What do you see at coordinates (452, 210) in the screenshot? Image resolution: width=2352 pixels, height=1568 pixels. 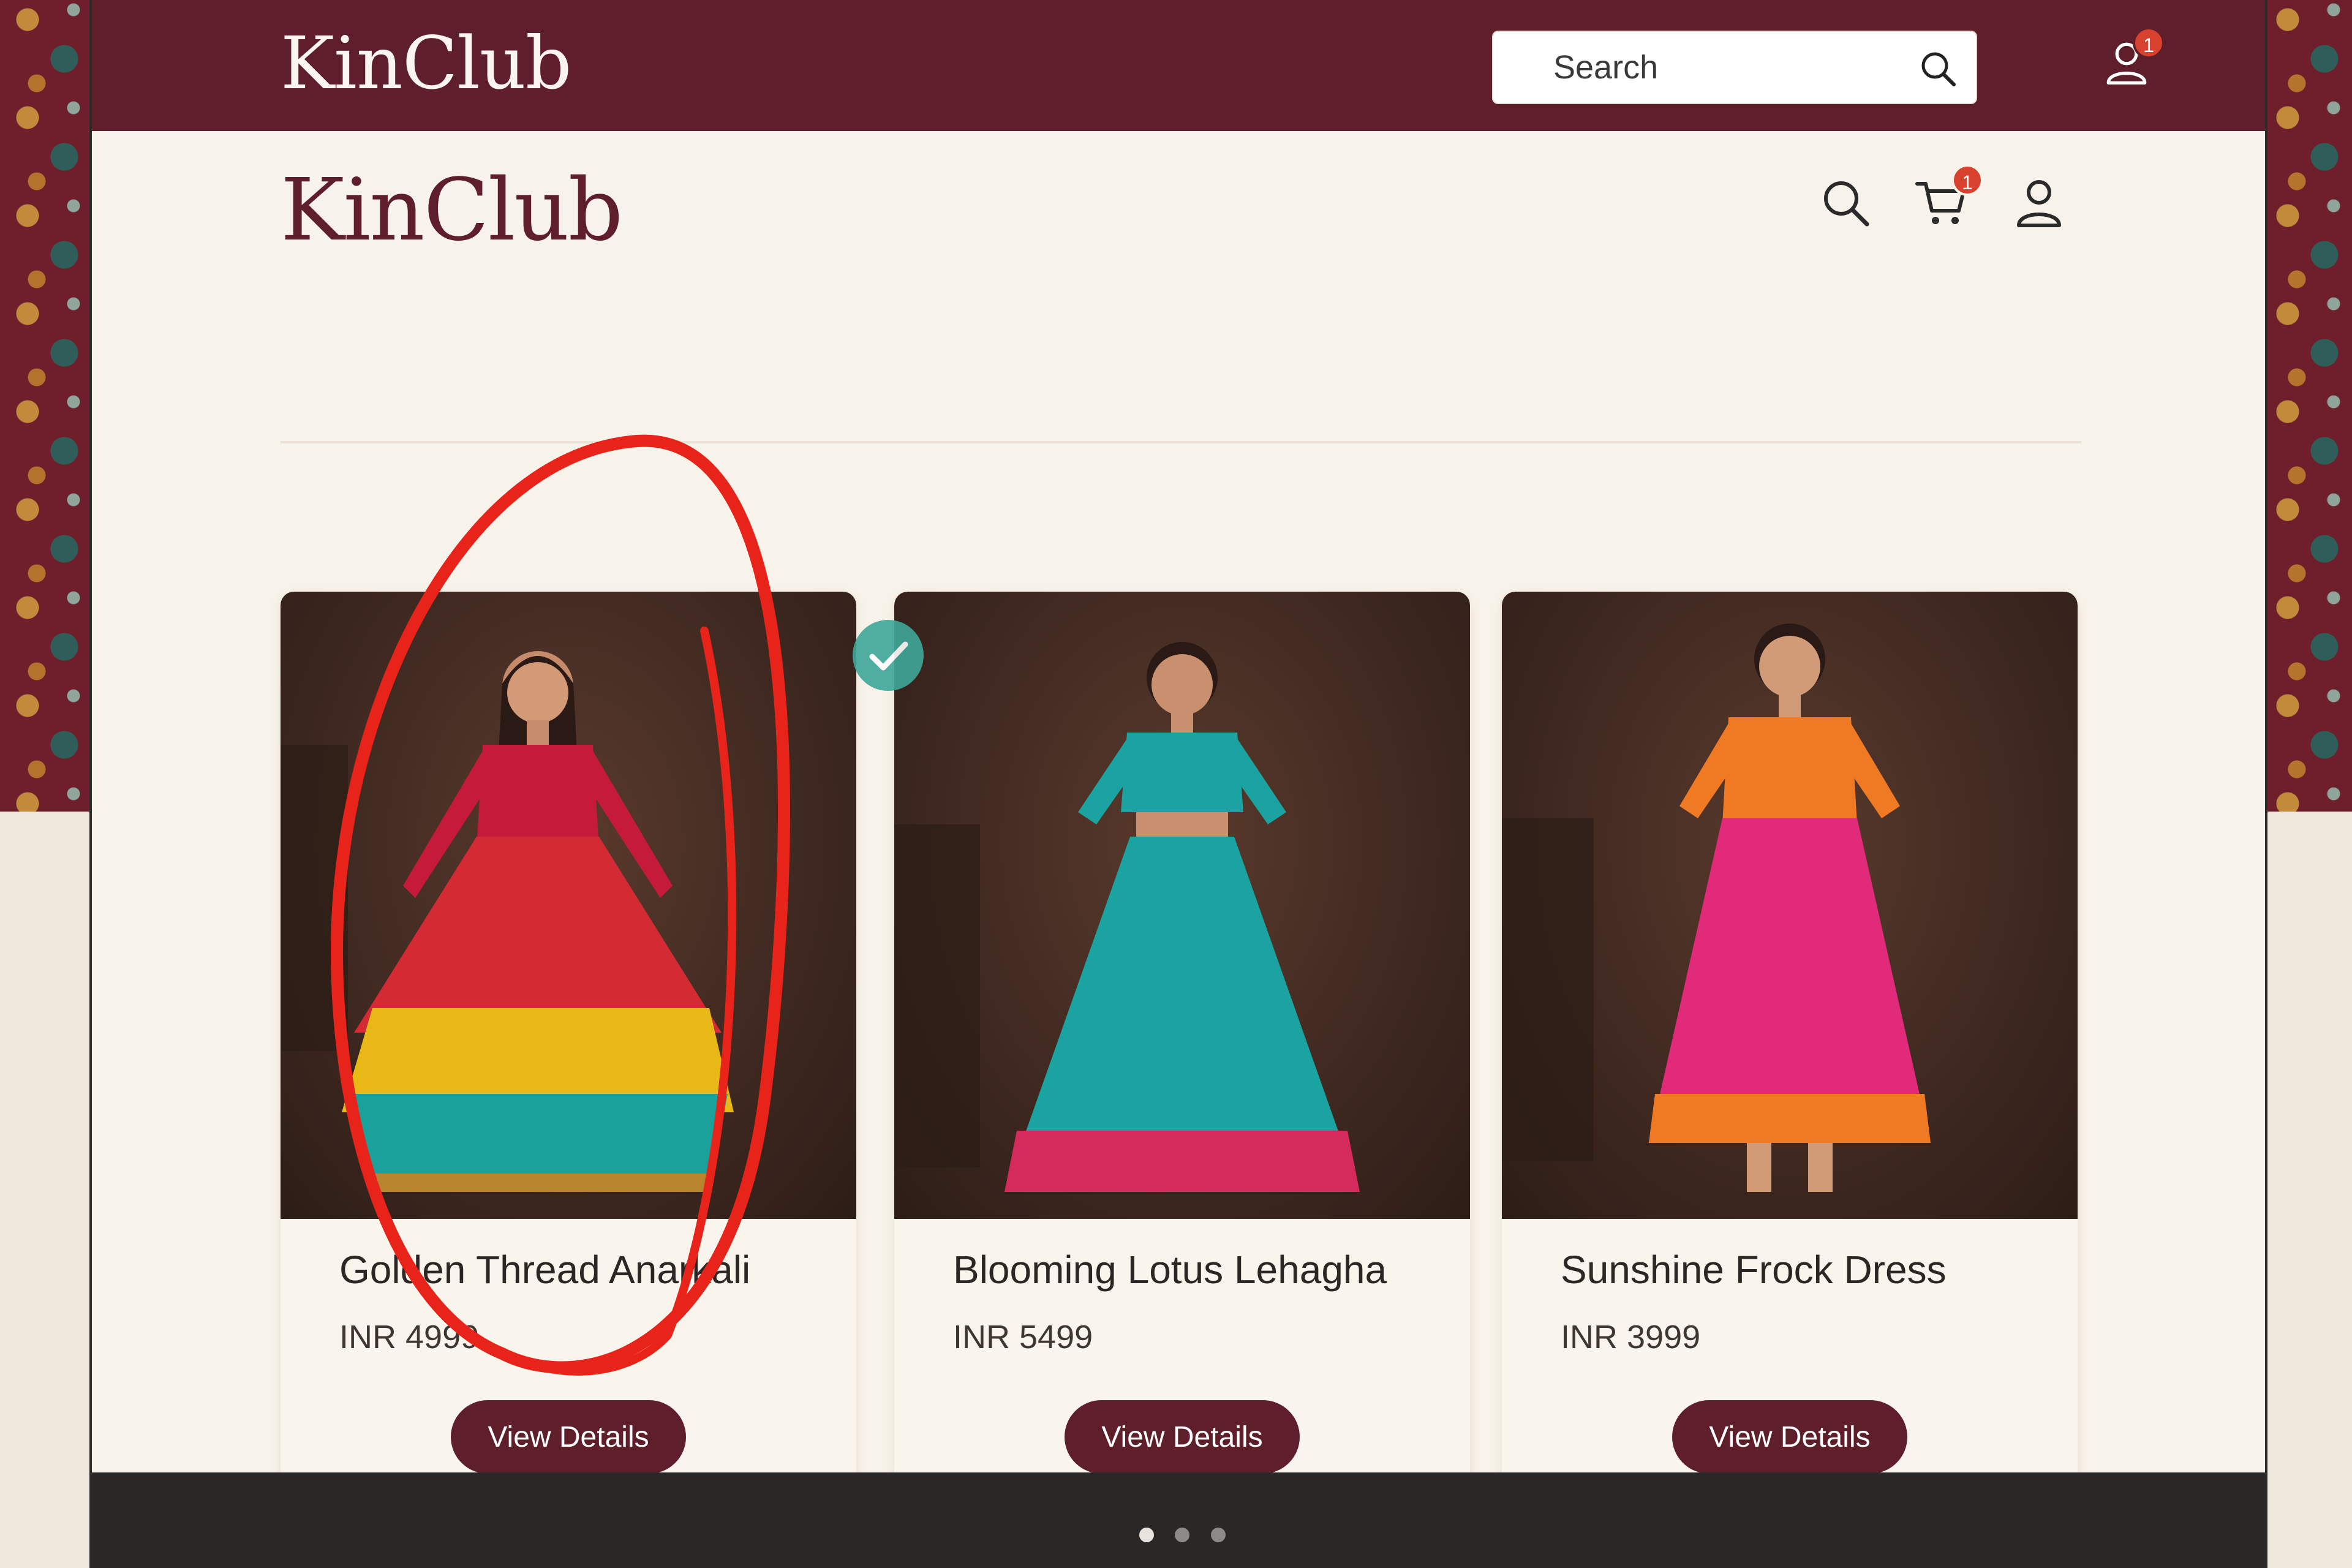 I see `brand-logo: KinClub` at bounding box center [452, 210].